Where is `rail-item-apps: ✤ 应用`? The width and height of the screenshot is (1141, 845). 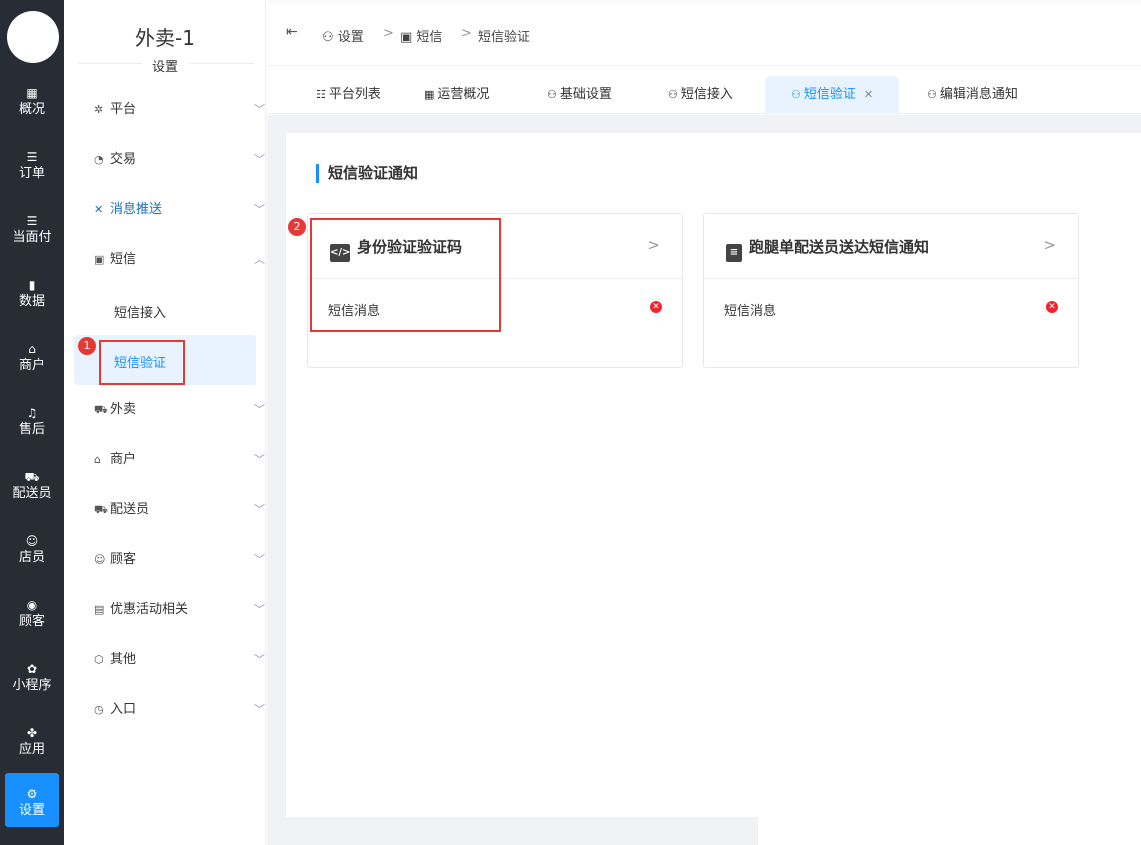 rail-item-apps: ✤ 应用 is located at coordinates (32, 739).